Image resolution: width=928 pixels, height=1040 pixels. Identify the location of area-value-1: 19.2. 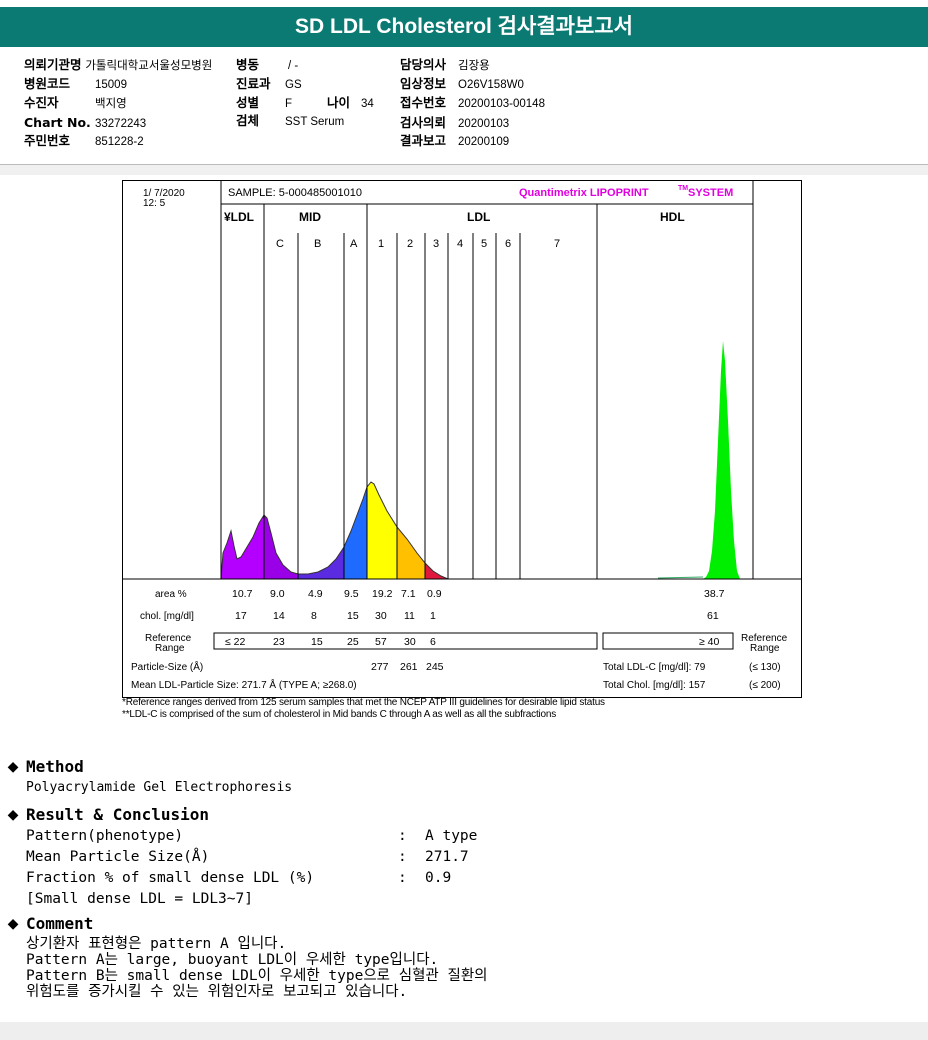
(382, 594).